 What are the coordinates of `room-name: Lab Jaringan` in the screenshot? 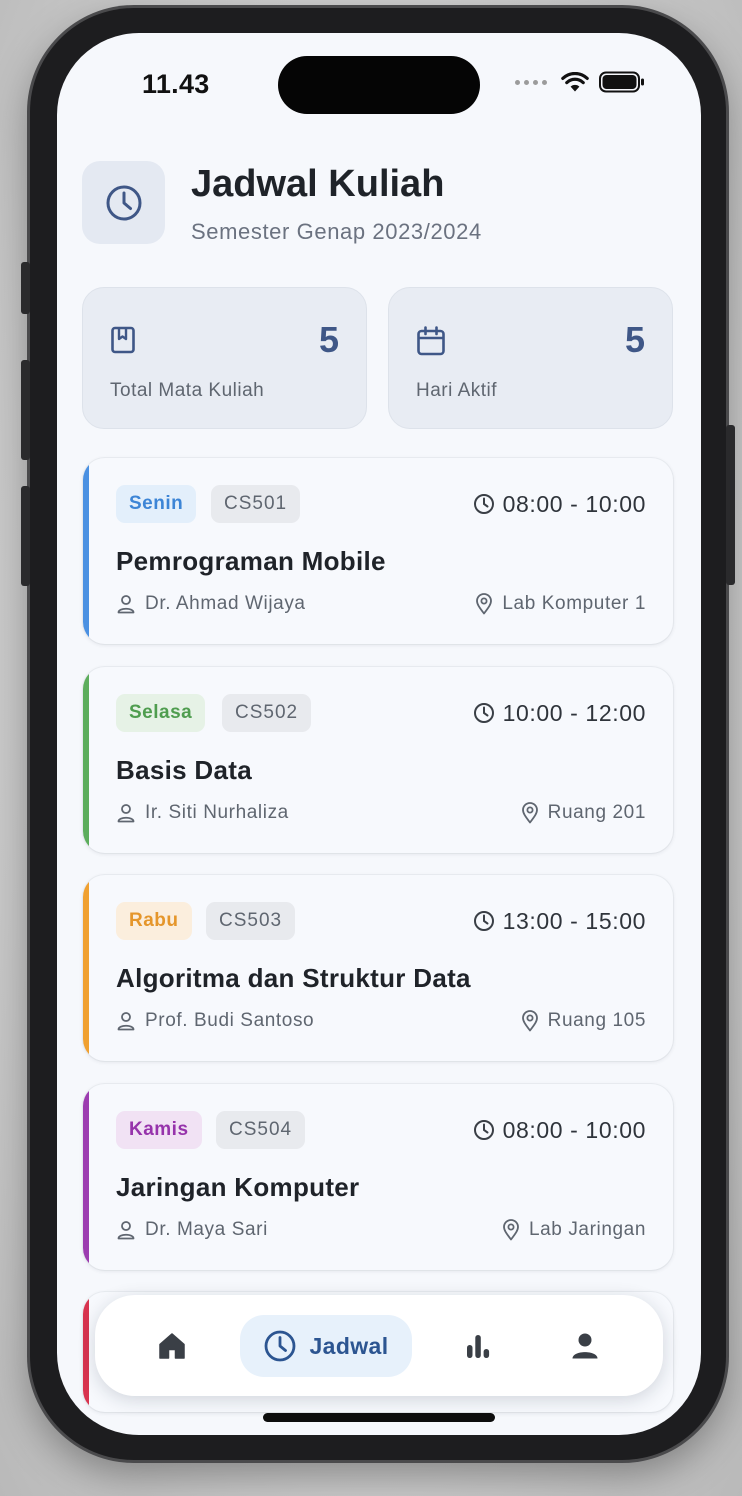 It's located at (587, 1229).